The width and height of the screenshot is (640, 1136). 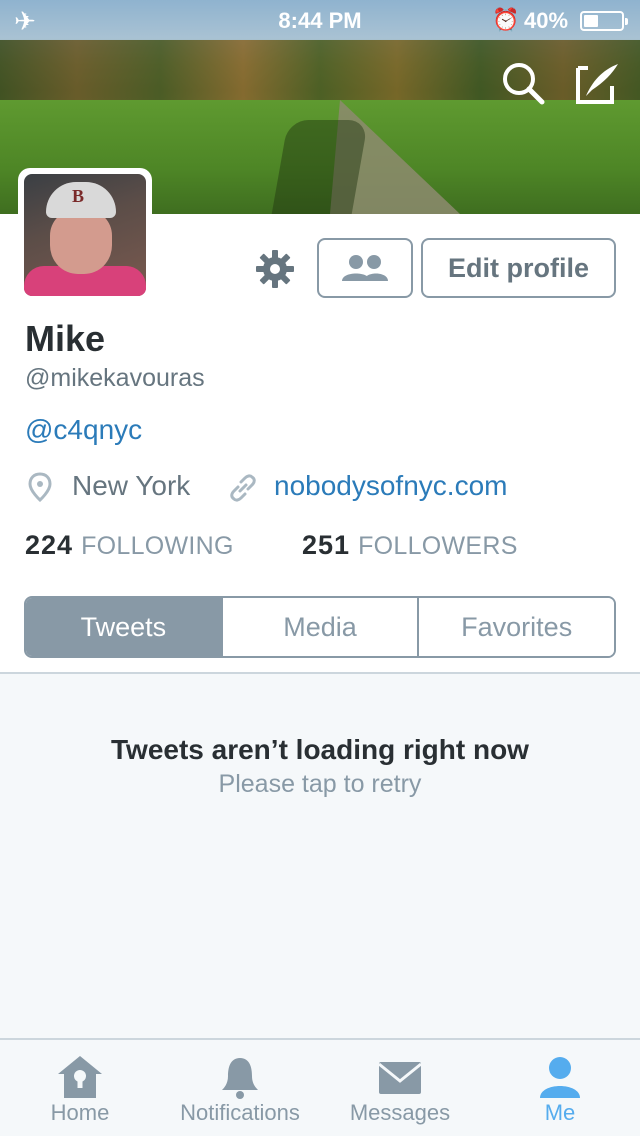 I want to click on tabbar-me: Me, so click(x=560, y=1088).